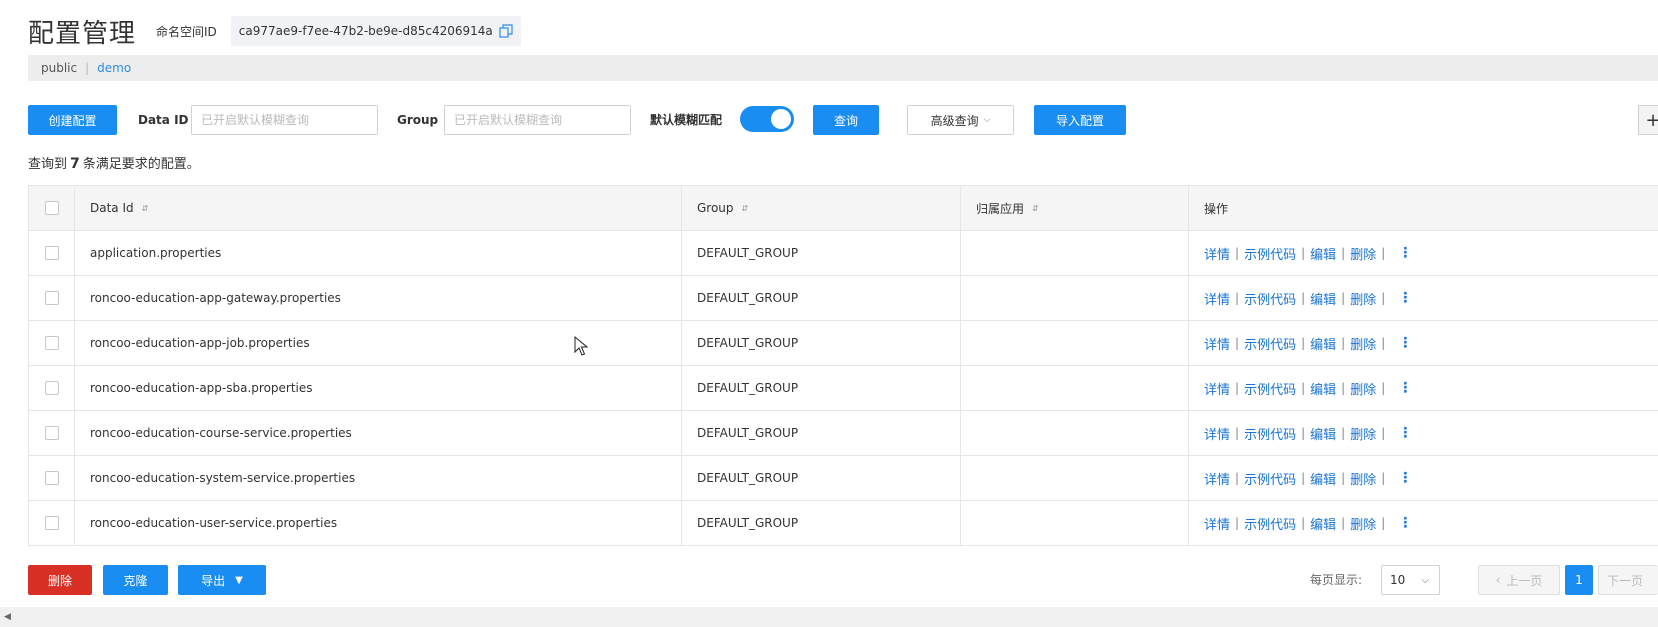 The width and height of the screenshot is (1658, 627). I want to click on header-group: Group ⇵, so click(821, 208).